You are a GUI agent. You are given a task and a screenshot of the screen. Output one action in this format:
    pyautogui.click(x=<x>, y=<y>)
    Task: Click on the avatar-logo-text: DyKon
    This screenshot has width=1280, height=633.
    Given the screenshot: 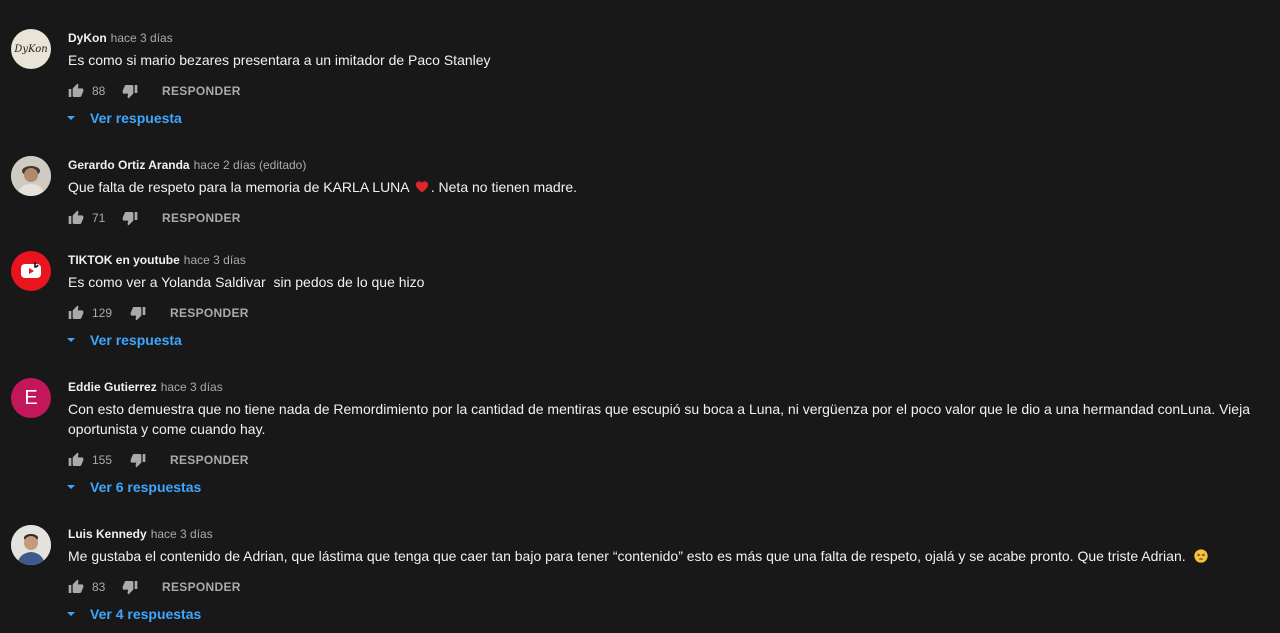 What is the action you would take?
    pyautogui.click(x=31, y=49)
    